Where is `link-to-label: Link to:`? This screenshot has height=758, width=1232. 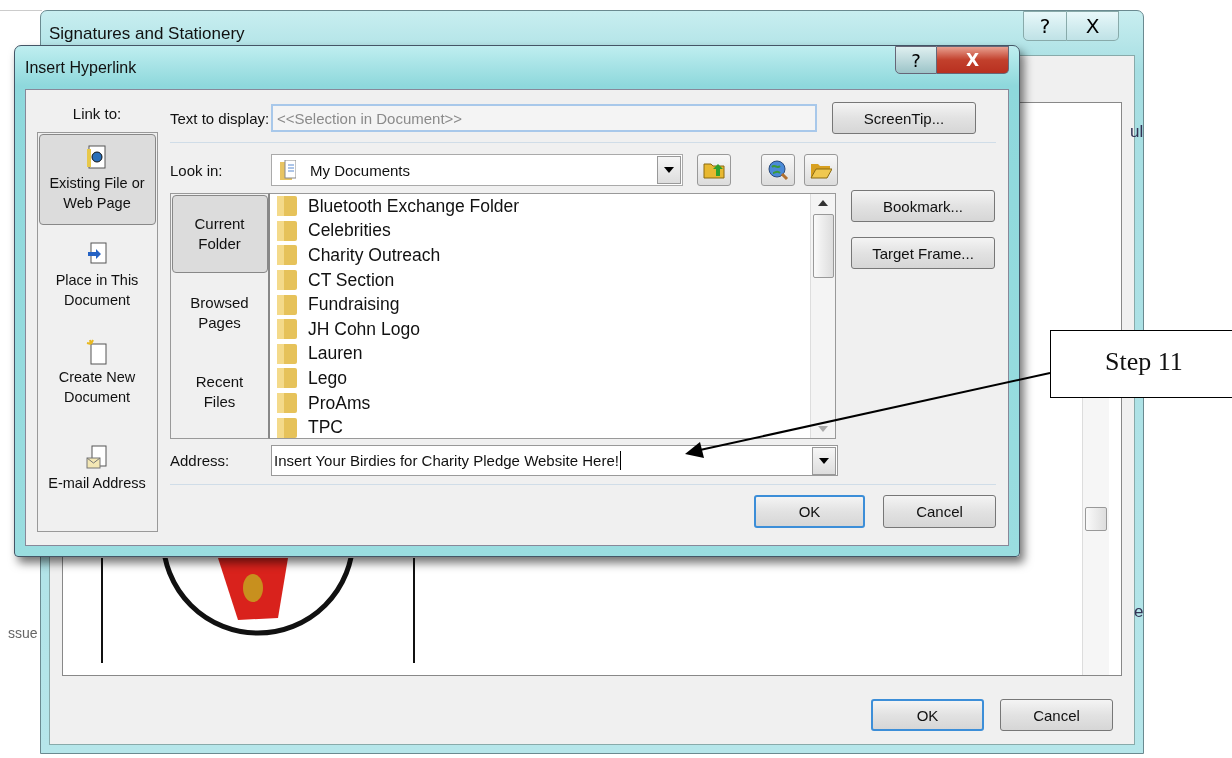
link-to-label: Link to: is located at coordinates (97, 113).